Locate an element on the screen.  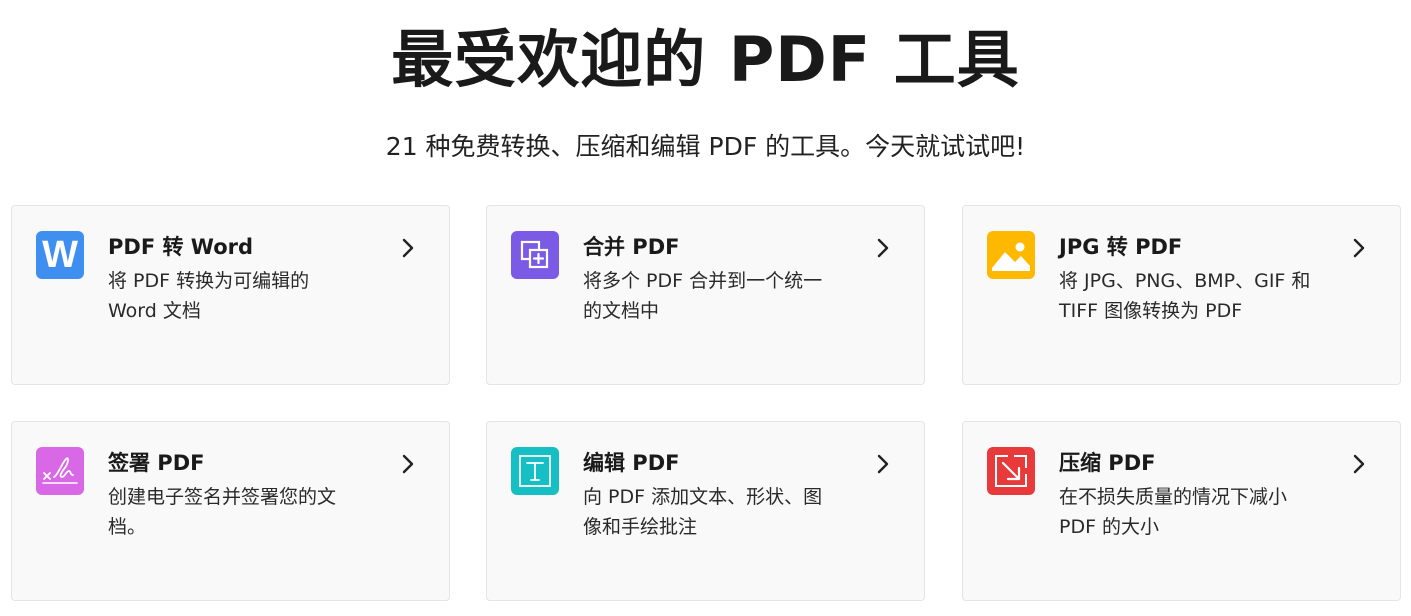
tool-card-pdf-to-word: W PDF 转 Word 将 PDF 转换为可编辑的 Word 文档 is located at coordinates (230, 295).